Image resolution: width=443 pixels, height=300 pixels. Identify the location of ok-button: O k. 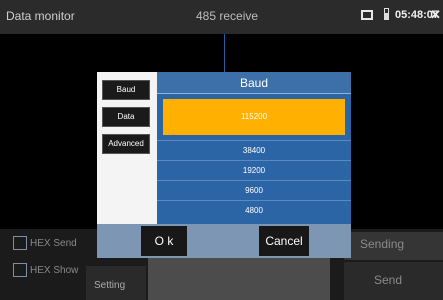
(164, 241).